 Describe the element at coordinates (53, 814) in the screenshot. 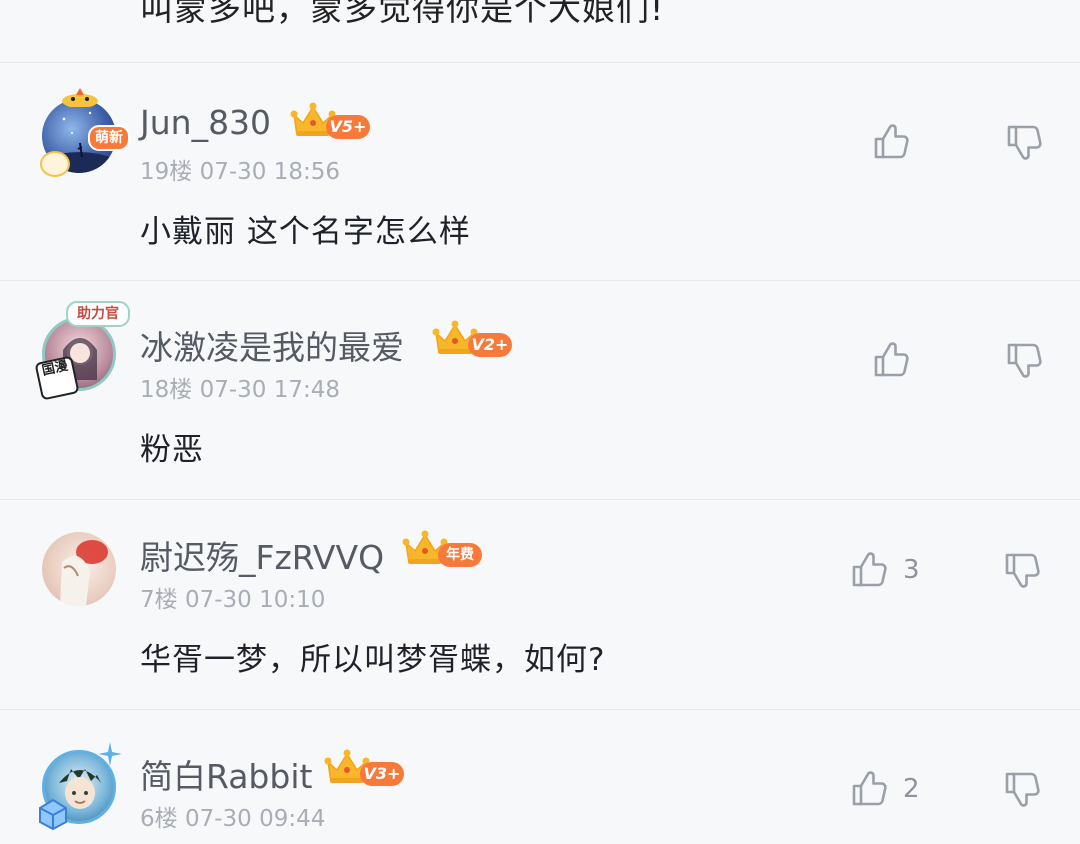

I see `cube-badge-icon` at that location.